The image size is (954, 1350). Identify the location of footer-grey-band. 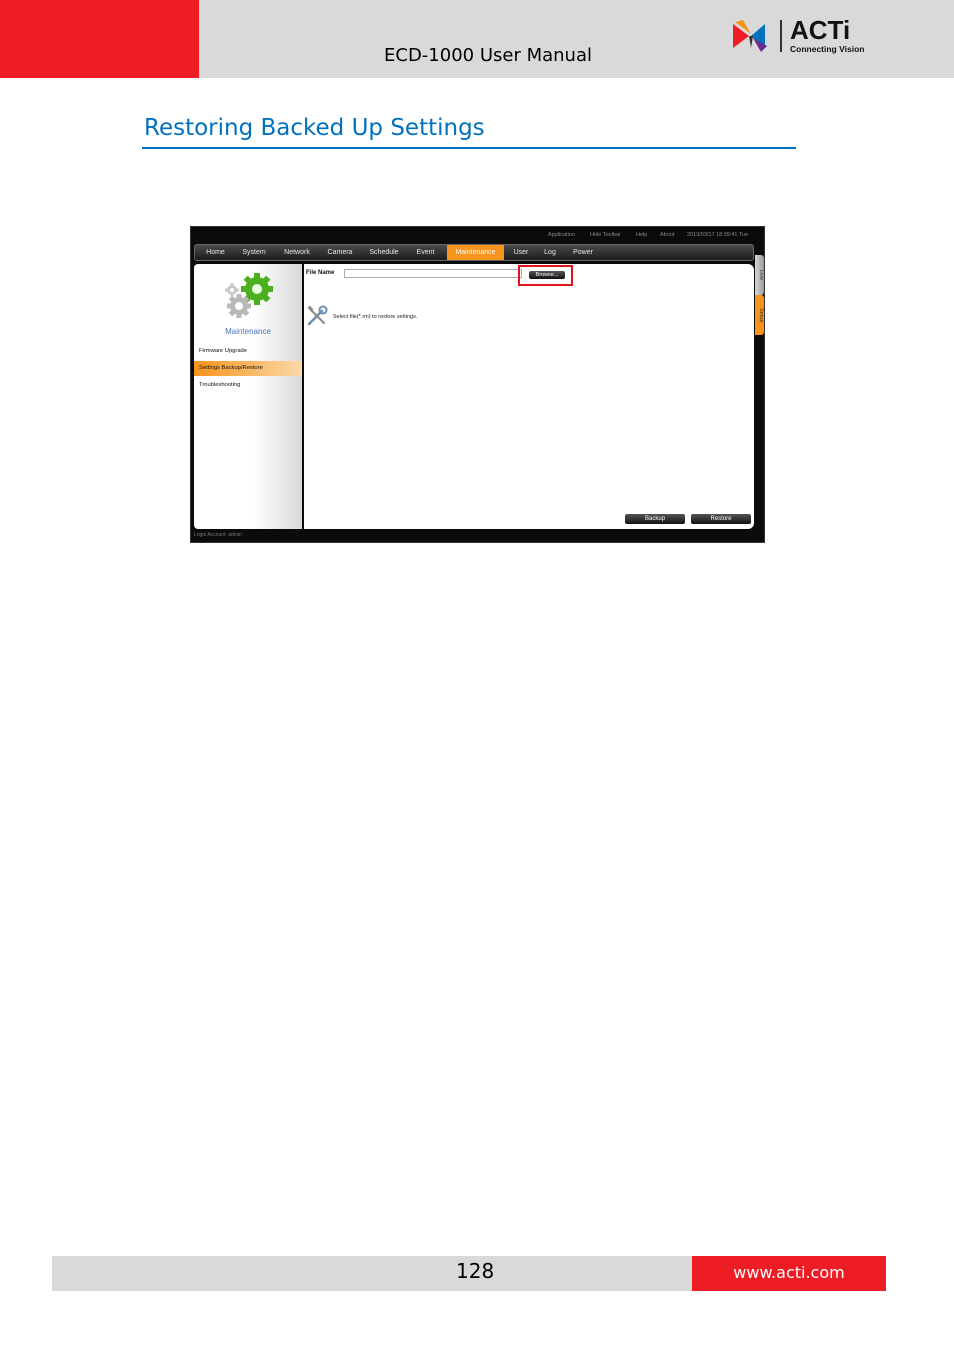
(372, 1273).